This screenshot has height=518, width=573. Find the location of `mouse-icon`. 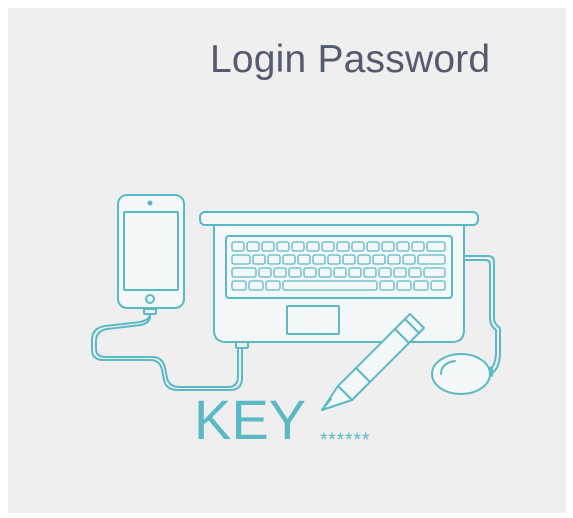

mouse-icon is located at coordinates (462, 374).